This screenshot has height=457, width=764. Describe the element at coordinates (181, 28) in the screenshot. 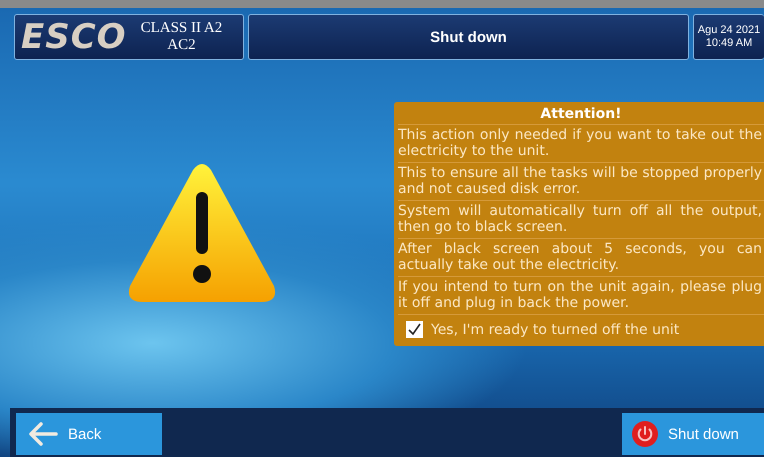

I see `model-label: CLASS II A2` at that location.